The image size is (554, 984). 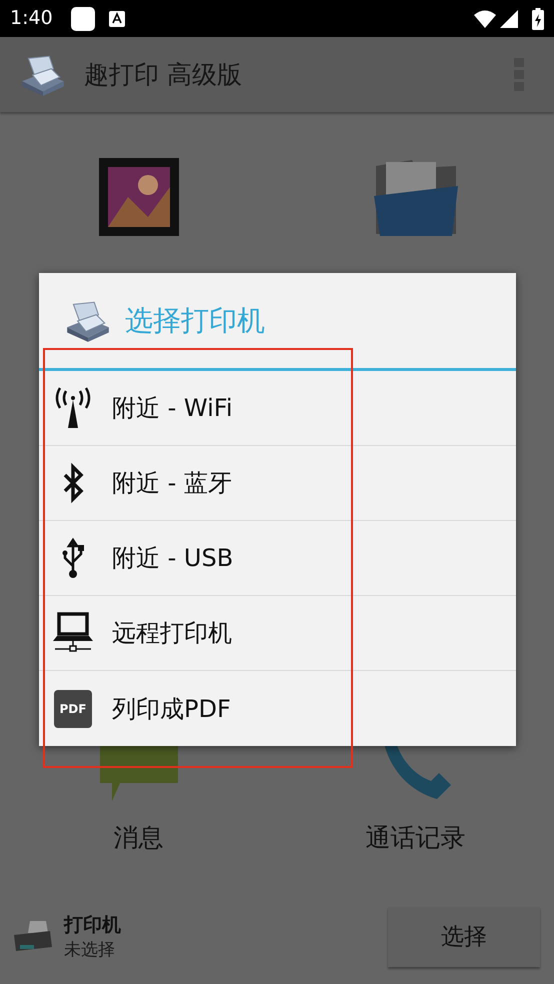 What do you see at coordinates (92, 925) in the screenshot?
I see `printer-label: 打印机` at bounding box center [92, 925].